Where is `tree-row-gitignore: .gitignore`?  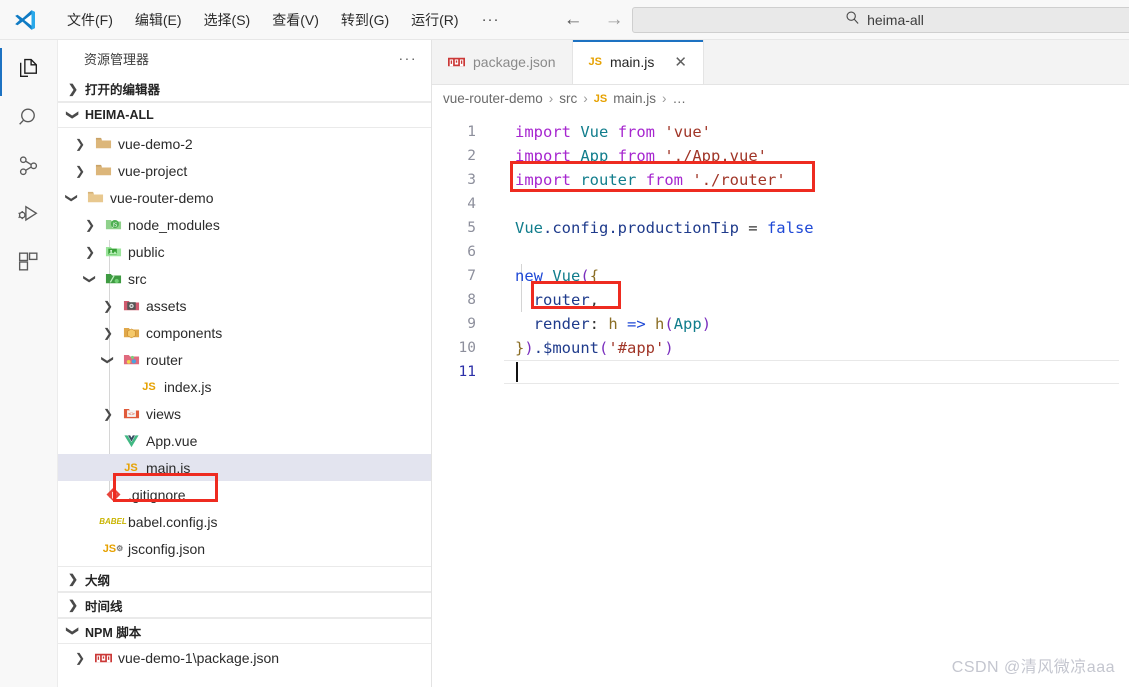
tree-row-gitignore: .gitignore is located at coordinates (244, 494).